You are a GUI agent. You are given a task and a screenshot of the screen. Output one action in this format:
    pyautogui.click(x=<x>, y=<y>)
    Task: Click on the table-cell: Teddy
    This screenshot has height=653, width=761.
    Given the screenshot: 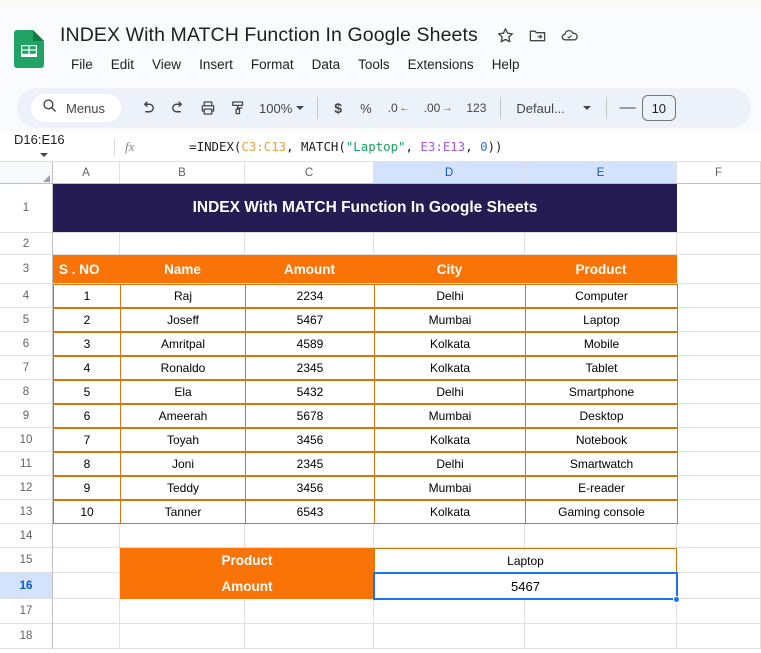 What is the action you would take?
    pyautogui.click(x=183, y=488)
    